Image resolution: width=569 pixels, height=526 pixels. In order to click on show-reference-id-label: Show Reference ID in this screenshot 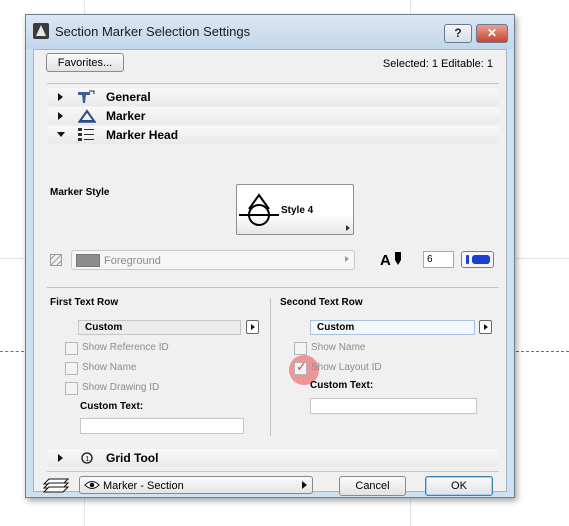, I will do `click(125, 347)`.